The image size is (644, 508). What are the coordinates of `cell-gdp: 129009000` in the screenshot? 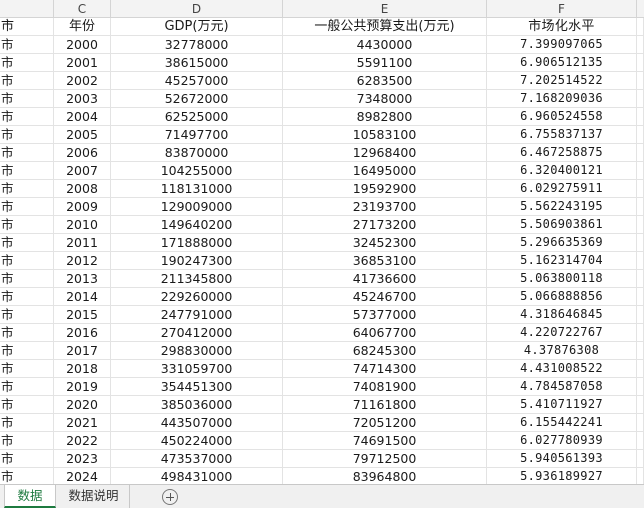 It's located at (197, 206).